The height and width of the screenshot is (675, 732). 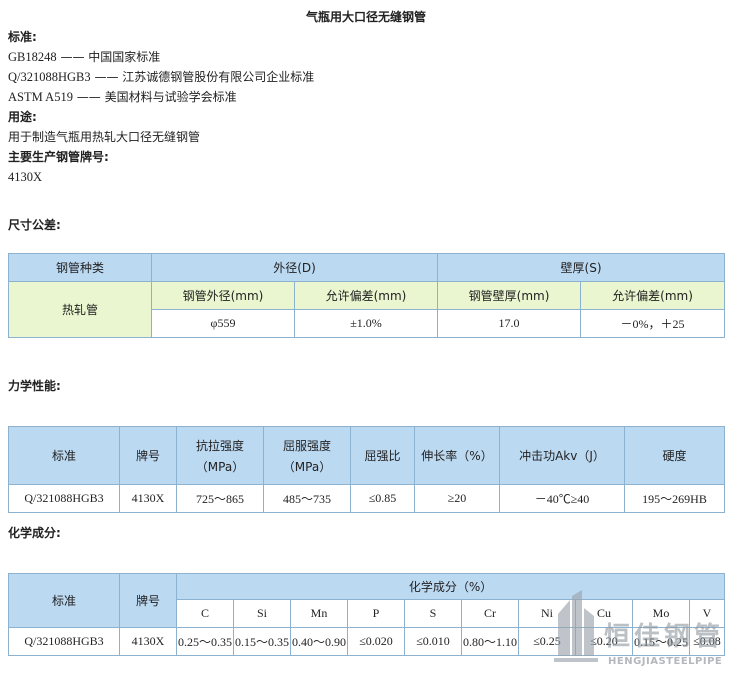 What do you see at coordinates (433, 641) in the screenshot?
I see `chem-cell: ≤0.010` at bounding box center [433, 641].